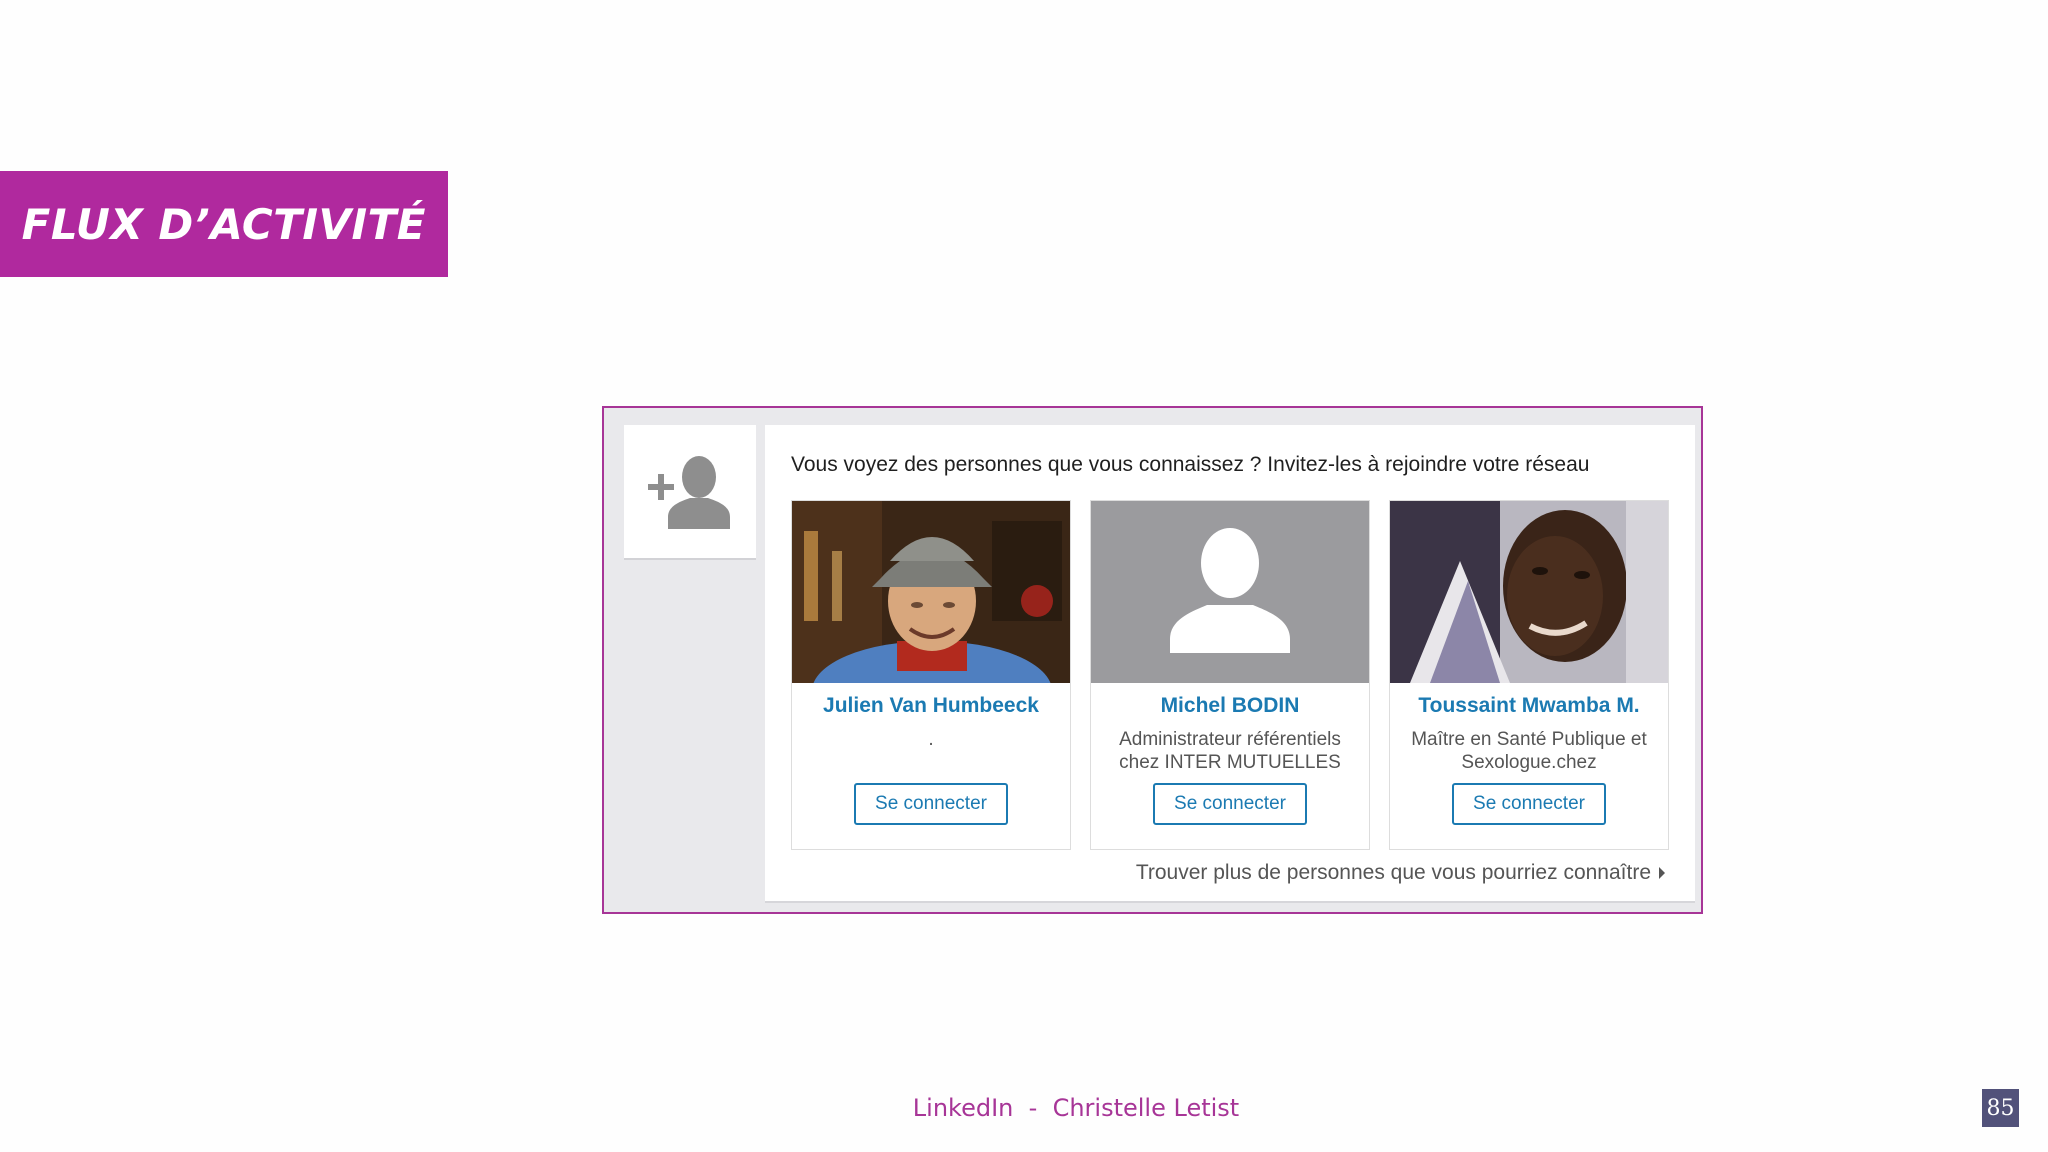  I want to click on person-silhouette-icon, so click(1230, 592).